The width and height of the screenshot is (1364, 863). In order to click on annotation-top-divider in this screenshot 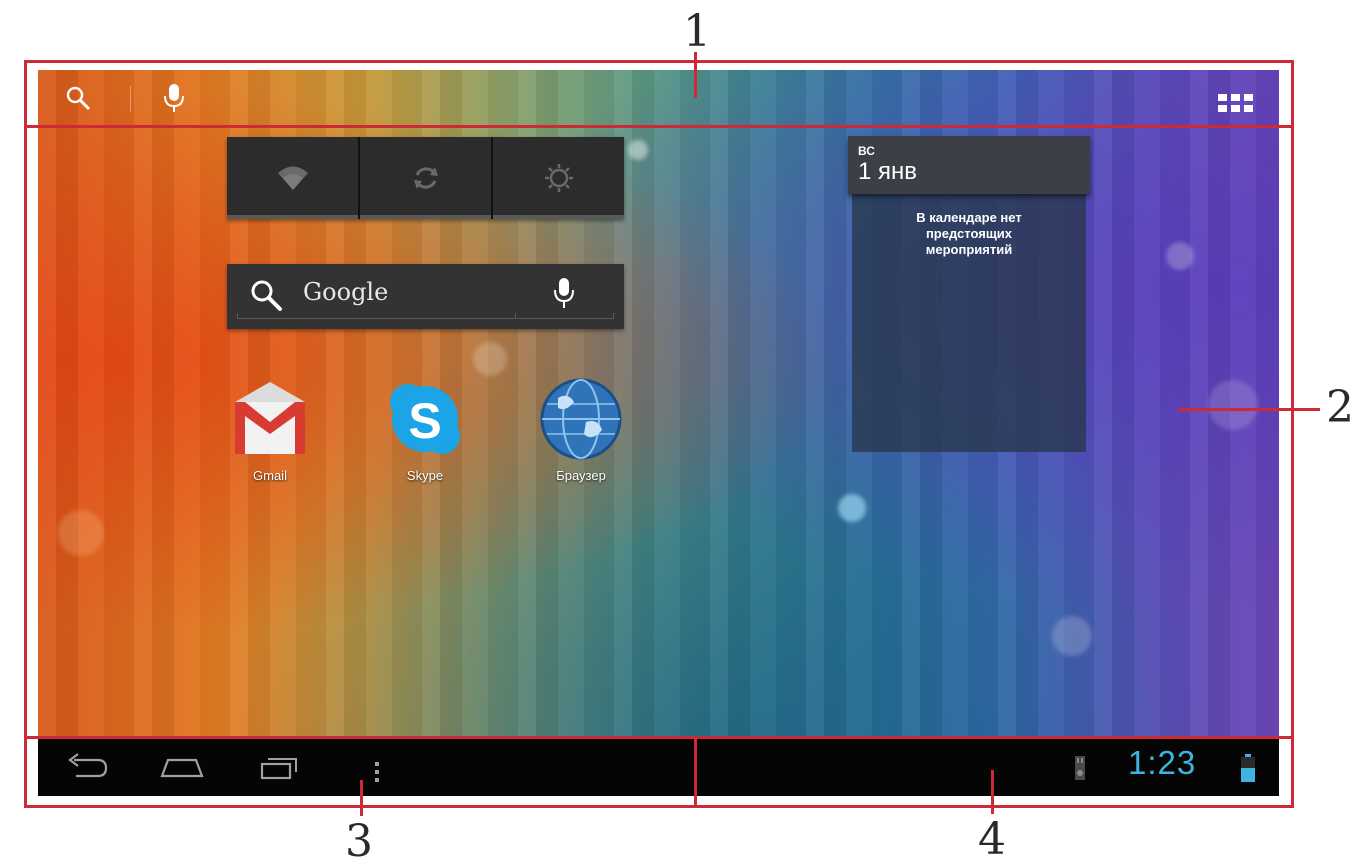, I will do `click(659, 126)`.